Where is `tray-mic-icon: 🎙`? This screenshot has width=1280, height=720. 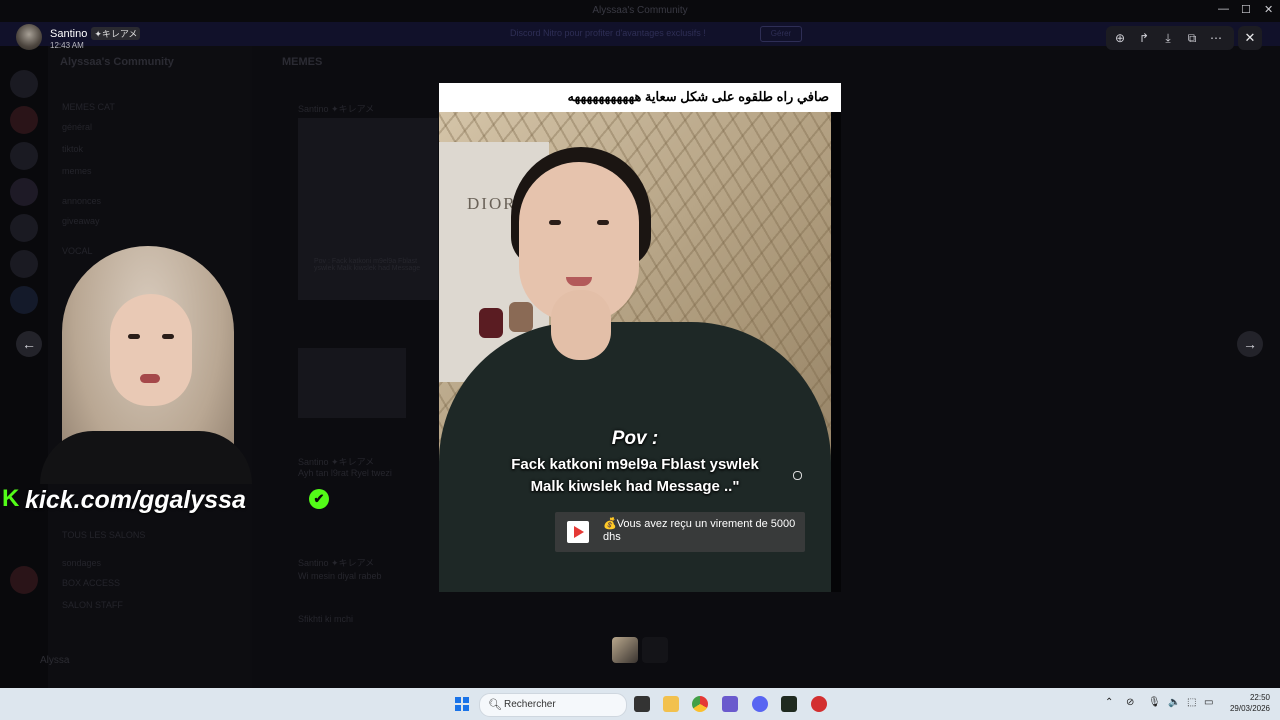
tray-mic-icon: 🎙 is located at coordinates (1154, 702).